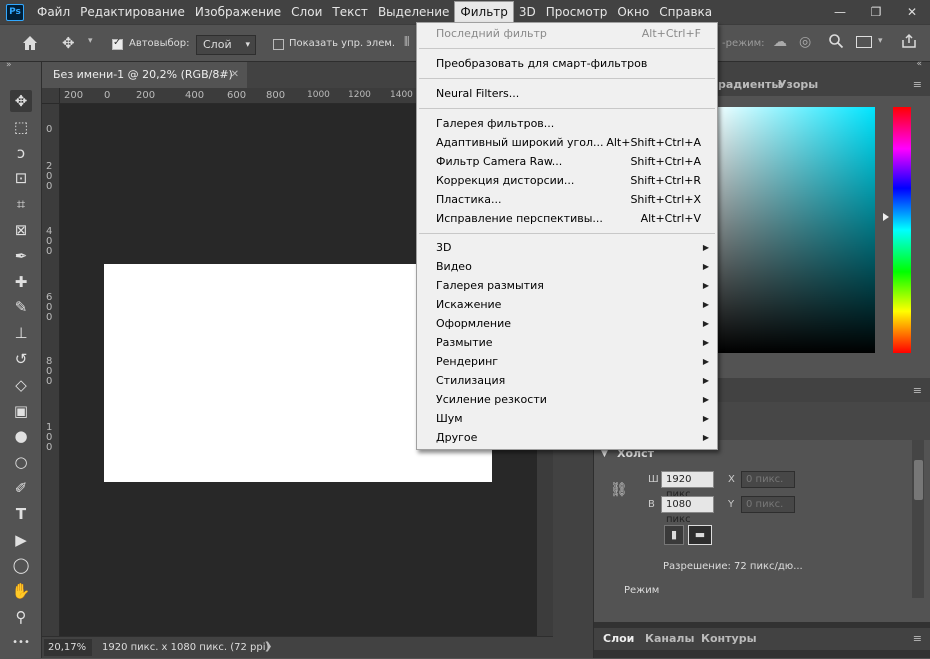  I want to click on tab-gradients: радиенты, so click(749, 85).